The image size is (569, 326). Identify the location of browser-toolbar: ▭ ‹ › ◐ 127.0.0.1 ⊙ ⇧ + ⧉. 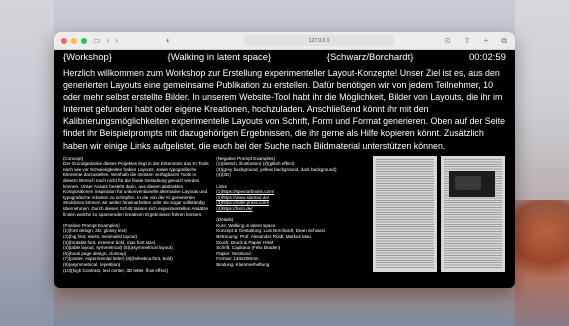
(284, 41).